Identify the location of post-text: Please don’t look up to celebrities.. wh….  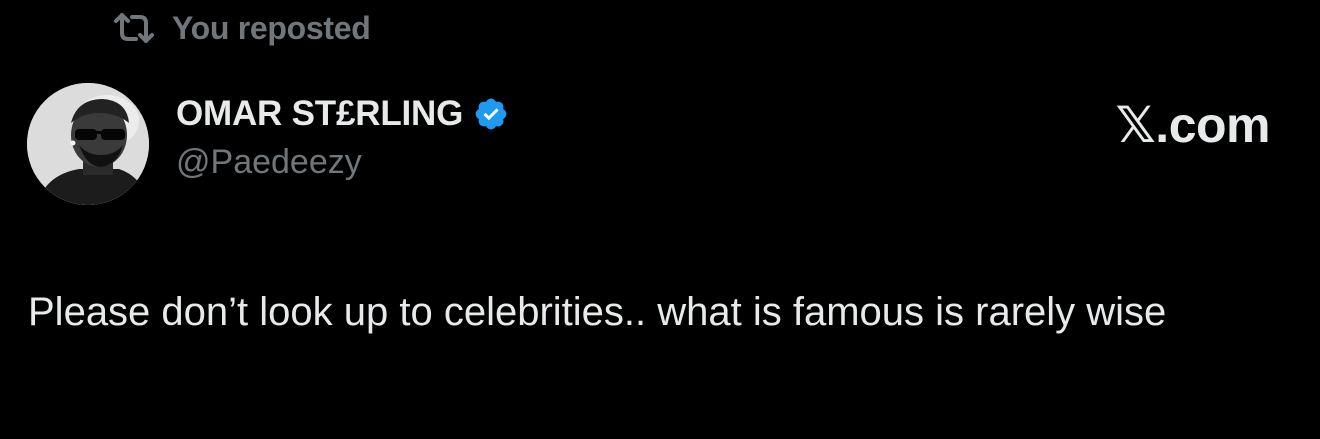
(597, 312).